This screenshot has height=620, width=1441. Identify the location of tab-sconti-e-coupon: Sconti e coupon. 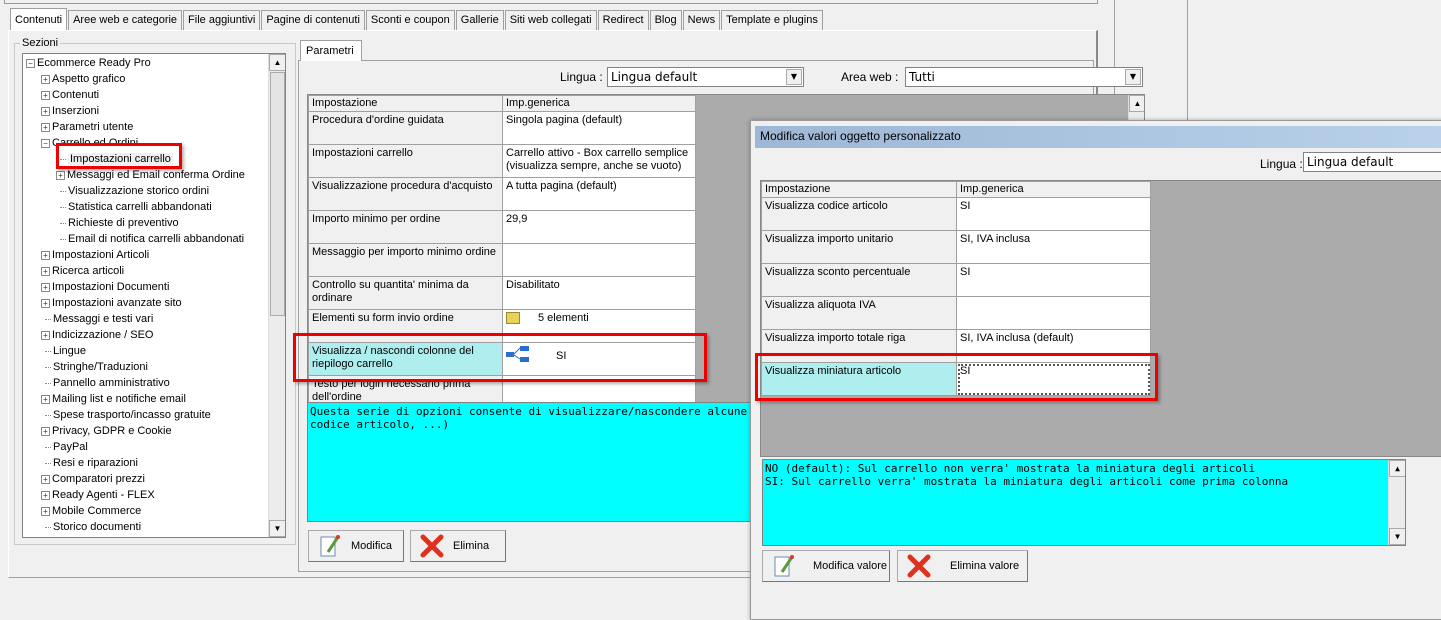
(410, 20).